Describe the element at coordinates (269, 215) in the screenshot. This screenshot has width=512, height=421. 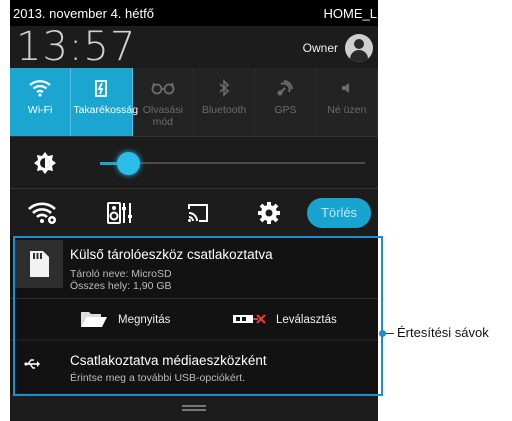
I see `gear-icon` at that location.